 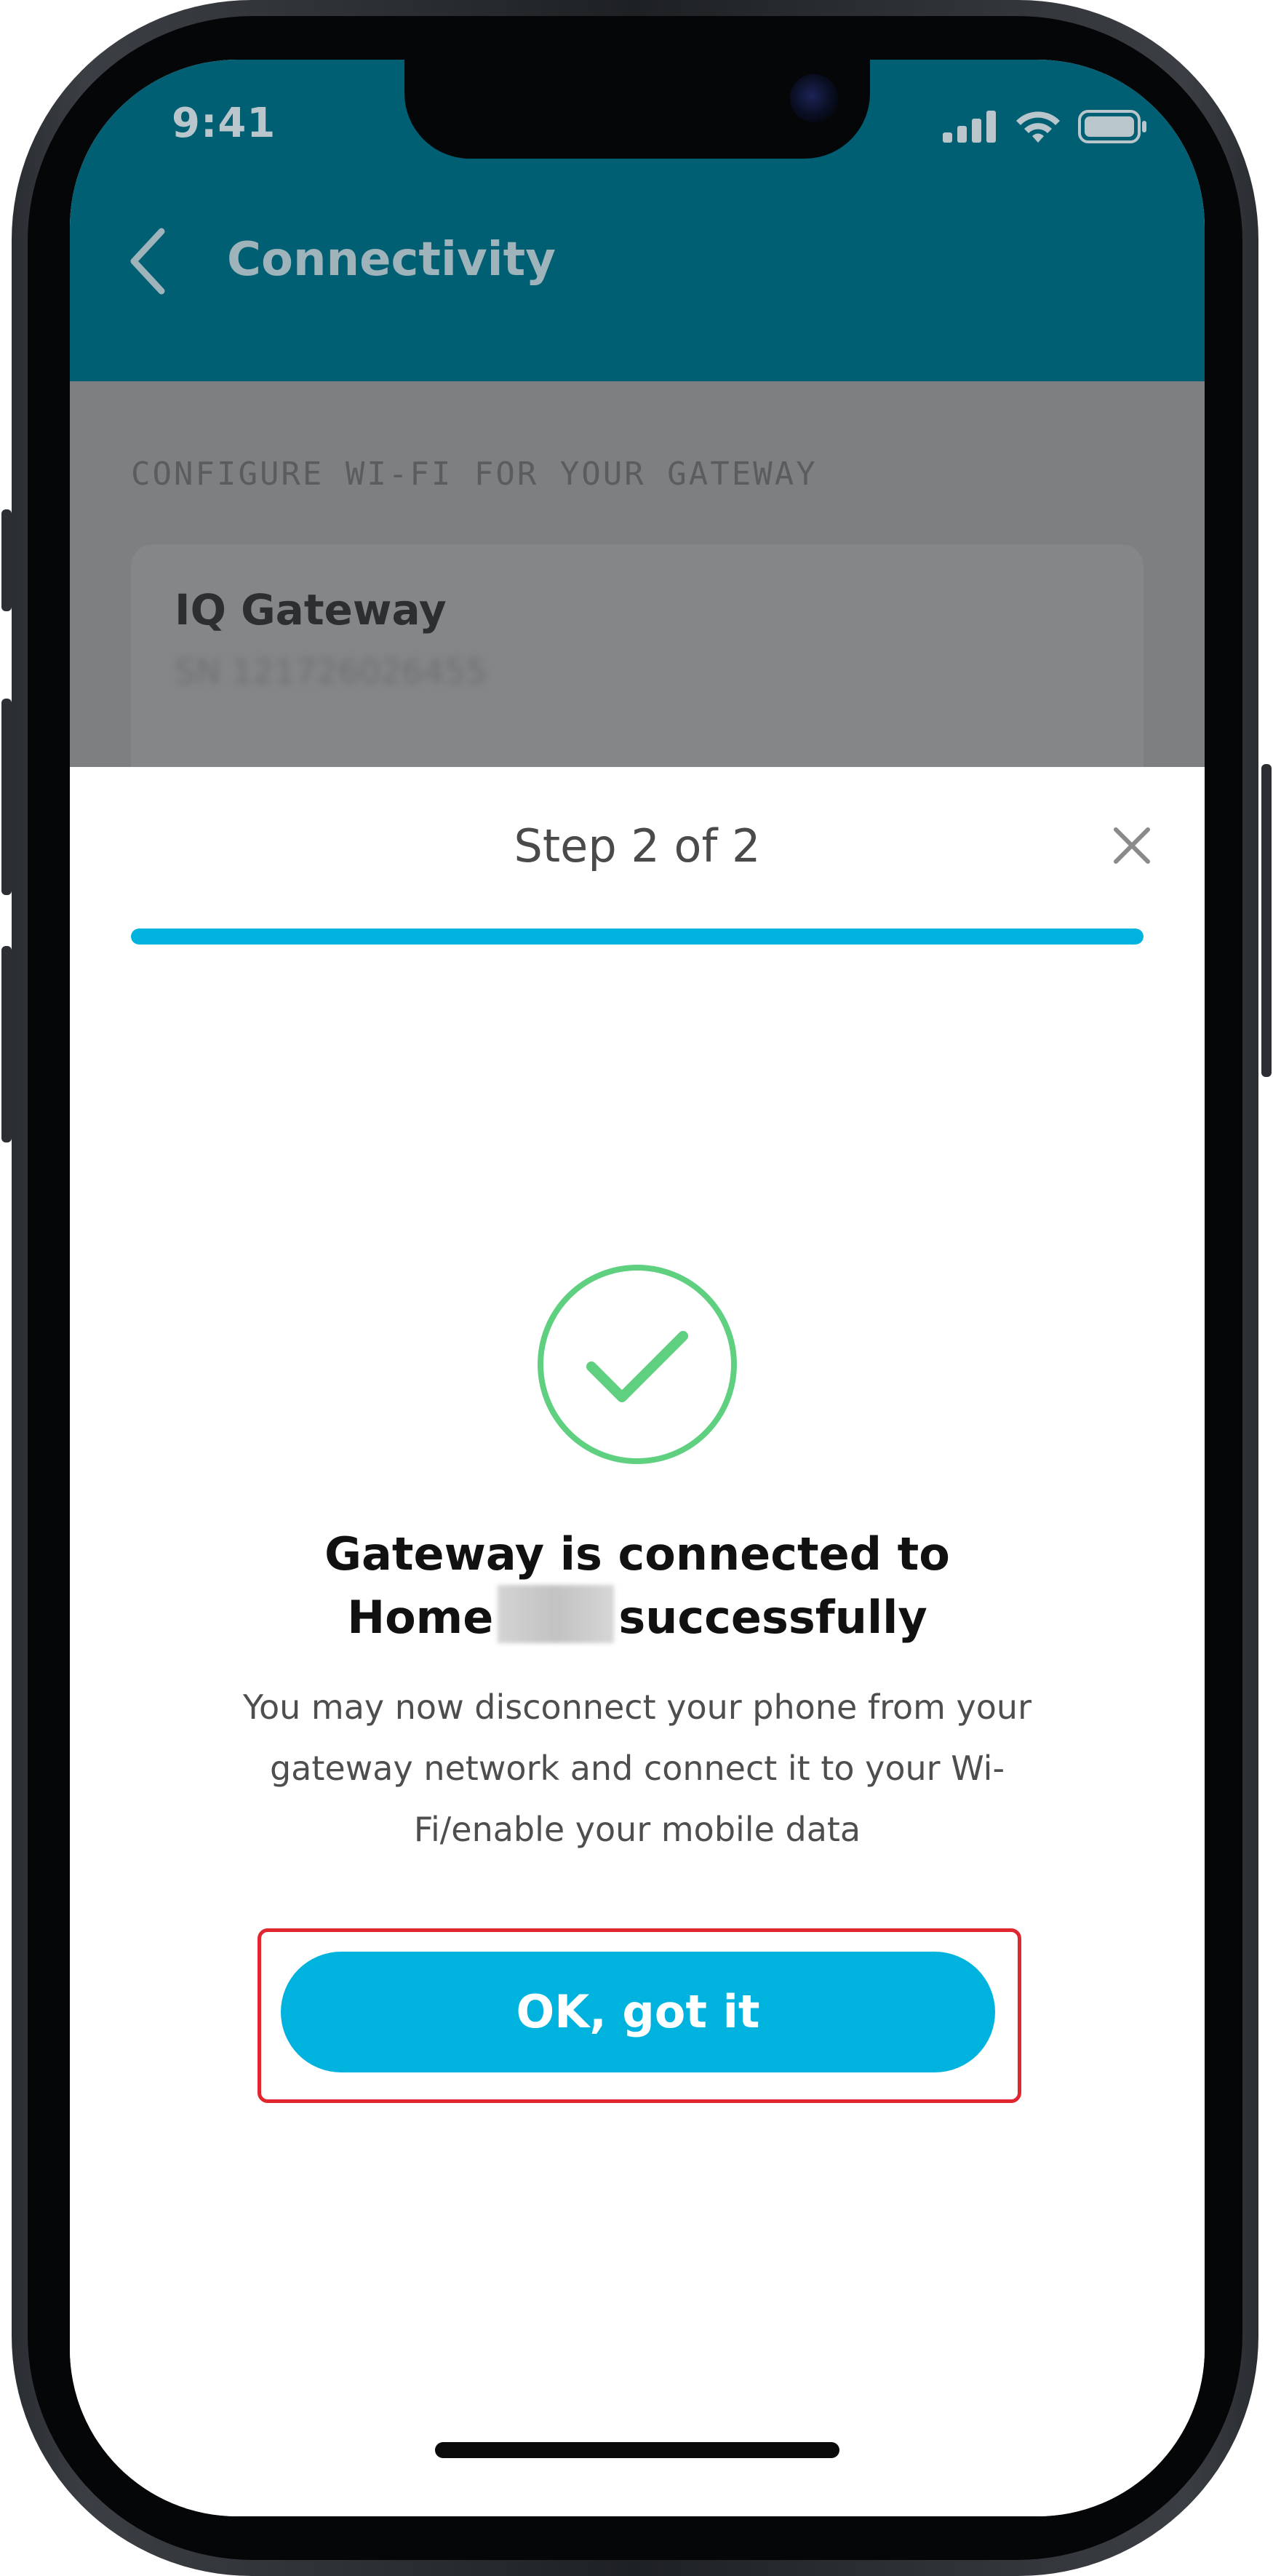 I want to click on close-button, so click(x=1132, y=845).